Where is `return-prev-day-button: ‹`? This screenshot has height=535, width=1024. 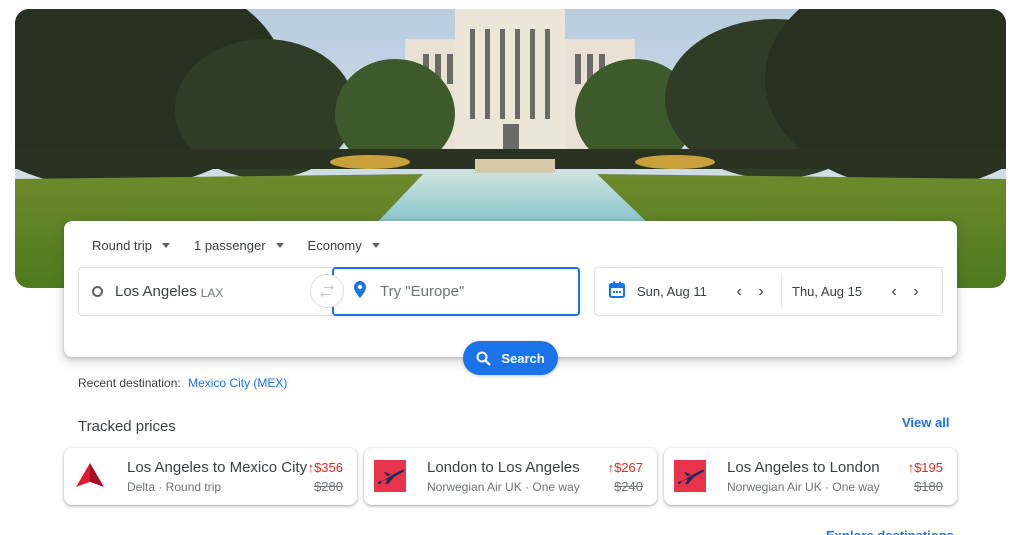
return-prev-day-button: ‹ is located at coordinates (894, 292).